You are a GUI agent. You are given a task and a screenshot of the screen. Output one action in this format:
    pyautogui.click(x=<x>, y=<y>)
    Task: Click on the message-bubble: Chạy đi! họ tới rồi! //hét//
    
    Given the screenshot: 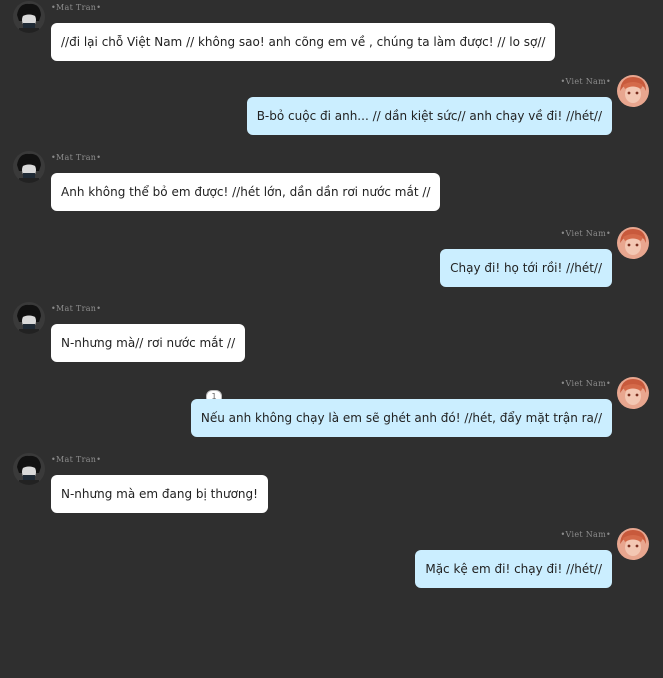 What is the action you would take?
    pyautogui.click(x=526, y=268)
    